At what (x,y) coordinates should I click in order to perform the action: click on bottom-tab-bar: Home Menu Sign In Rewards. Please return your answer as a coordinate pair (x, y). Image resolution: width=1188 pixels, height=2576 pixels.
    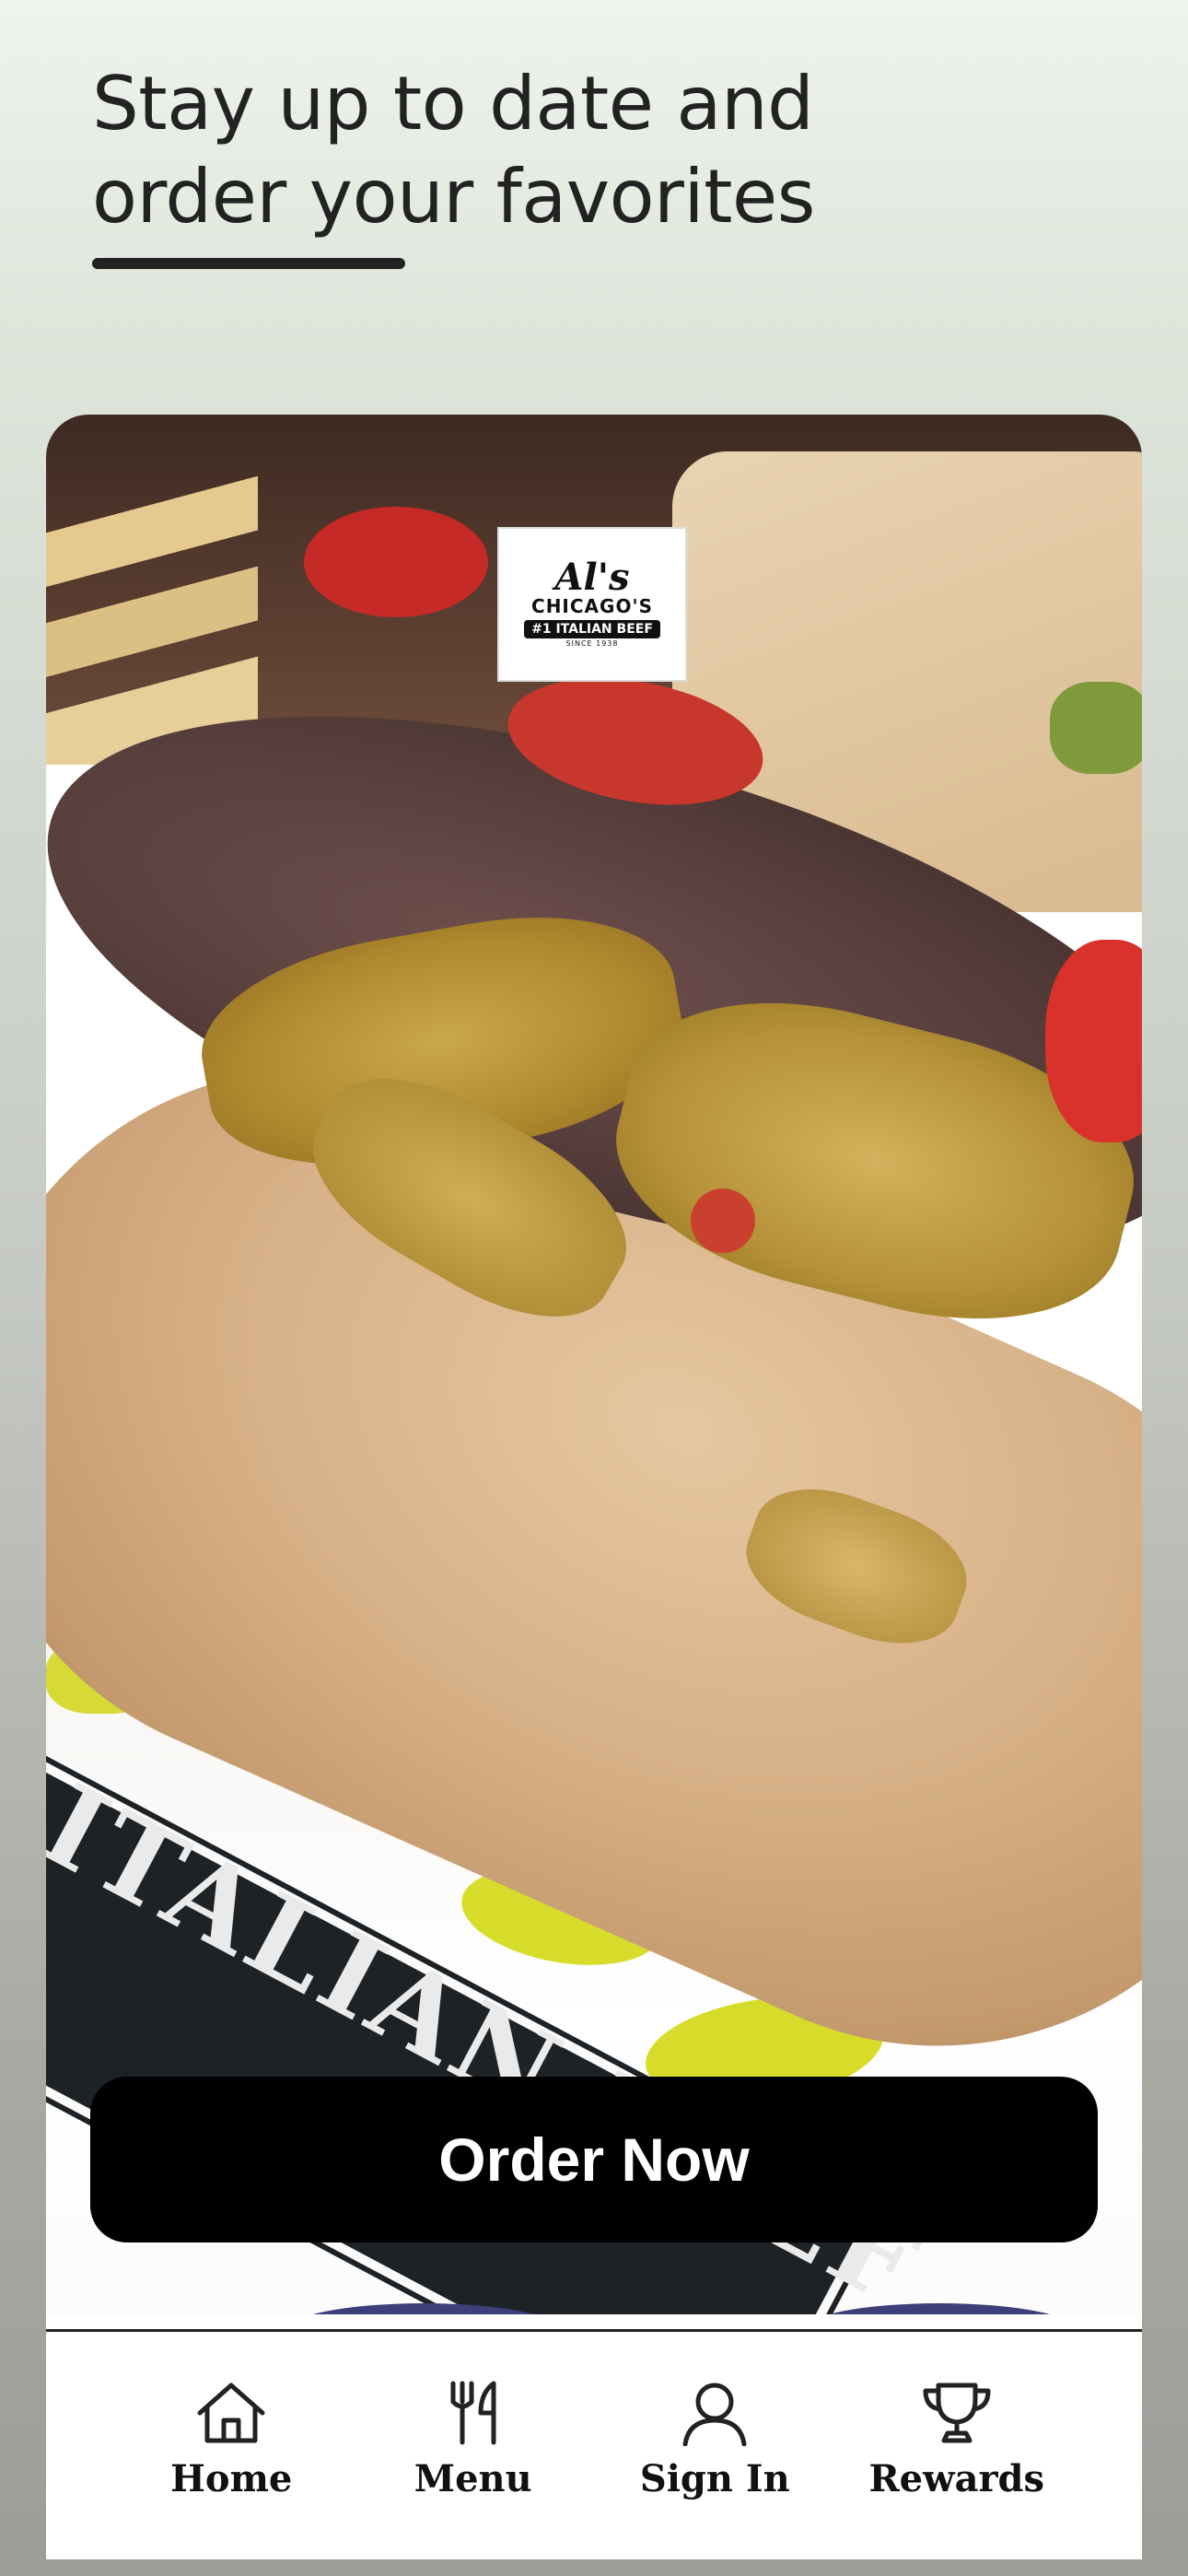
    Looking at the image, I should click on (594, 2444).